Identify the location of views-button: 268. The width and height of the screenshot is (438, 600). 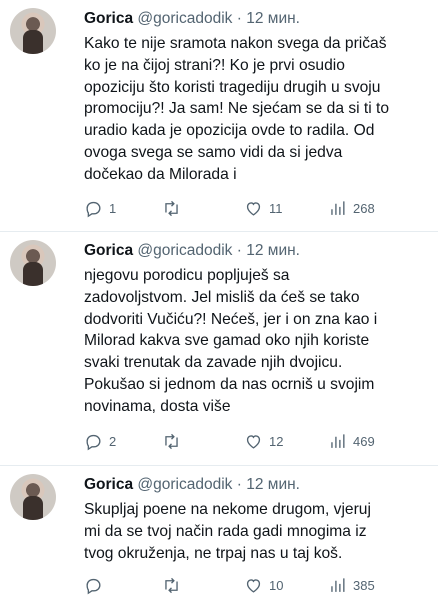
(351, 208).